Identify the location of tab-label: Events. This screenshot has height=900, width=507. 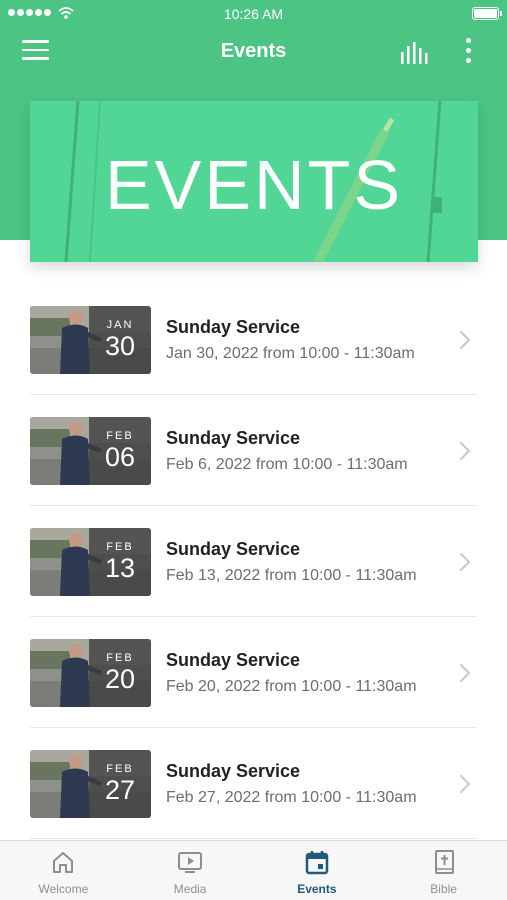
(317, 889).